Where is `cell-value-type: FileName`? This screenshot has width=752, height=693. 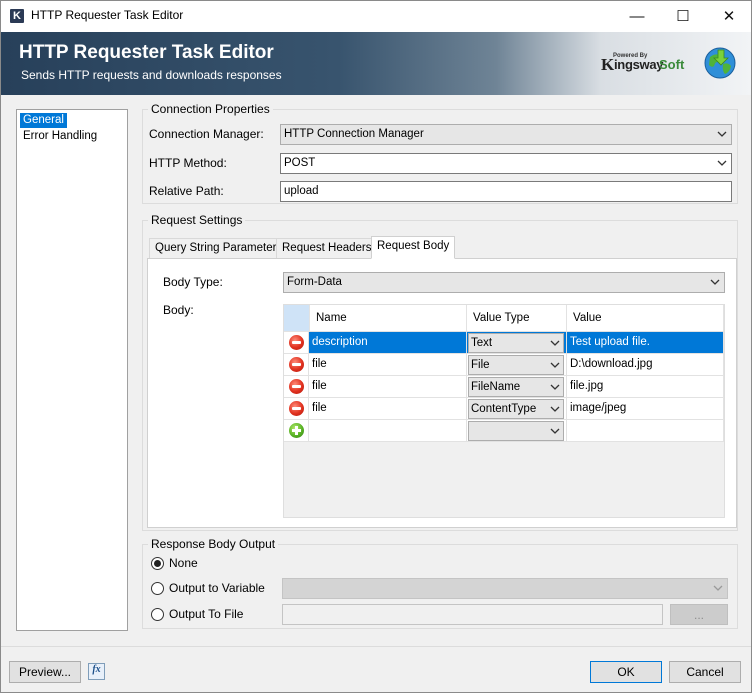 cell-value-type: FileName is located at coordinates (517, 387).